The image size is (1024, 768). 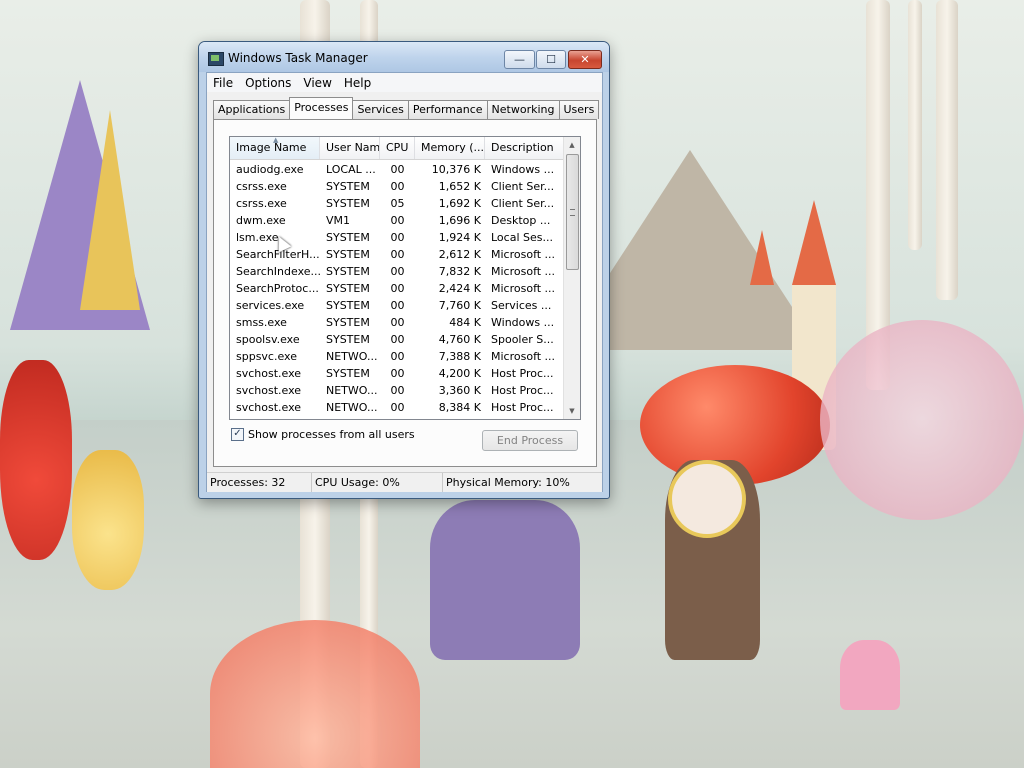 What do you see at coordinates (915, 125) in the screenshot?
I see `wallpaper-tree` at bounding box center [915, 125].